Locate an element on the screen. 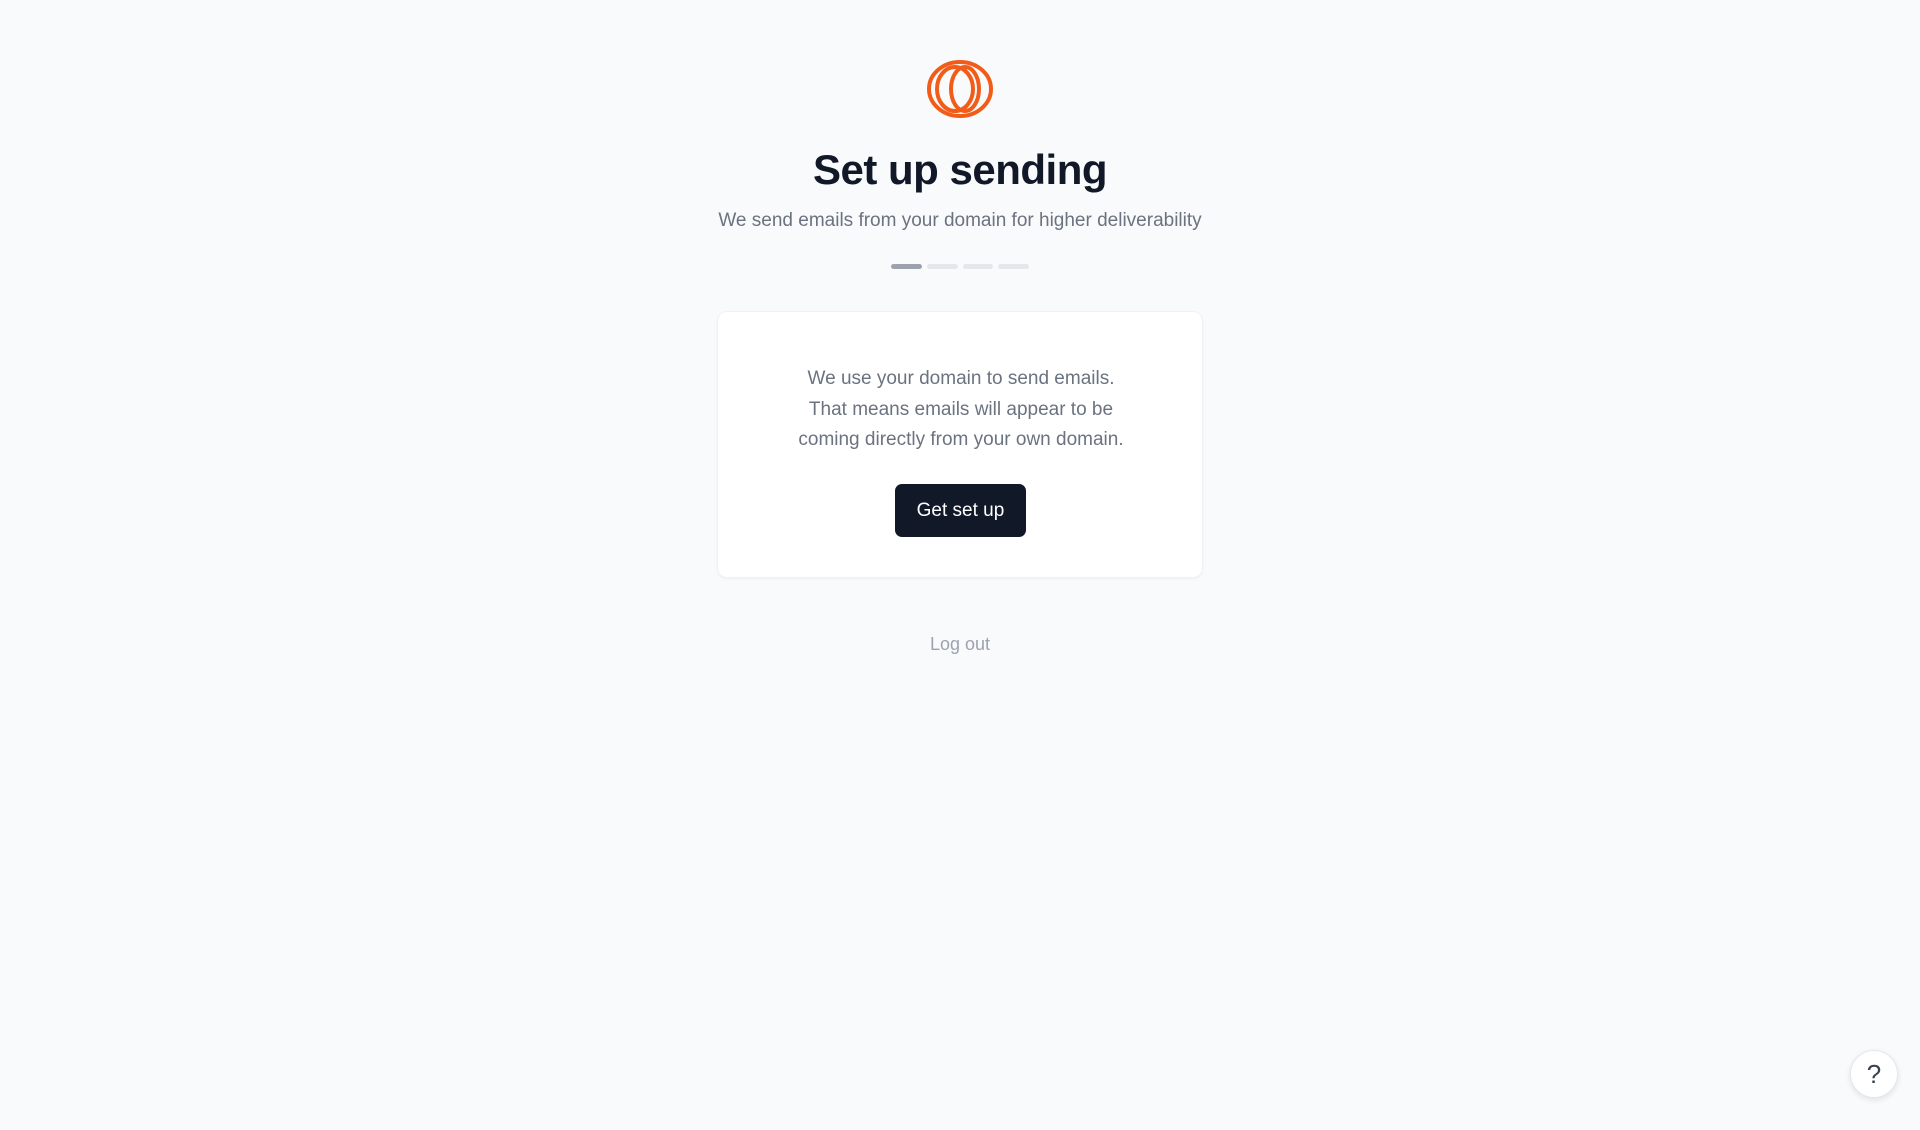 Image resolution: width=1920 pixels, height=1130 pixels. help-button: ? is located at coordinates (1874, 1074).